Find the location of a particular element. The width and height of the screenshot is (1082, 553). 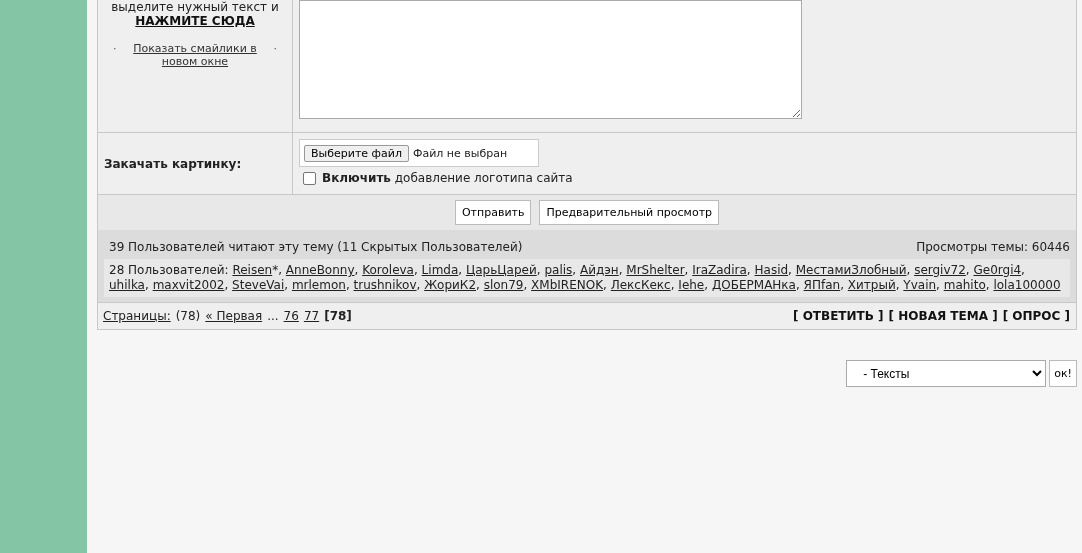

views-count: Просмотры темы: 60446 is located at coordinates (993, 247).